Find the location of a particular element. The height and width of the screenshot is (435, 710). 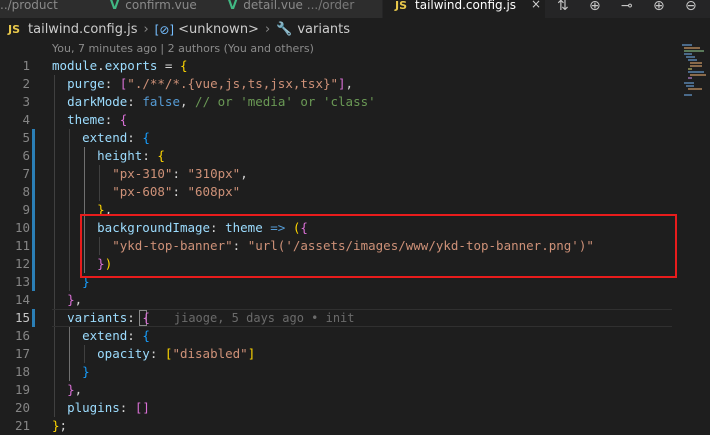

line-code: module.exports = { is located at coordinates (120, 65).